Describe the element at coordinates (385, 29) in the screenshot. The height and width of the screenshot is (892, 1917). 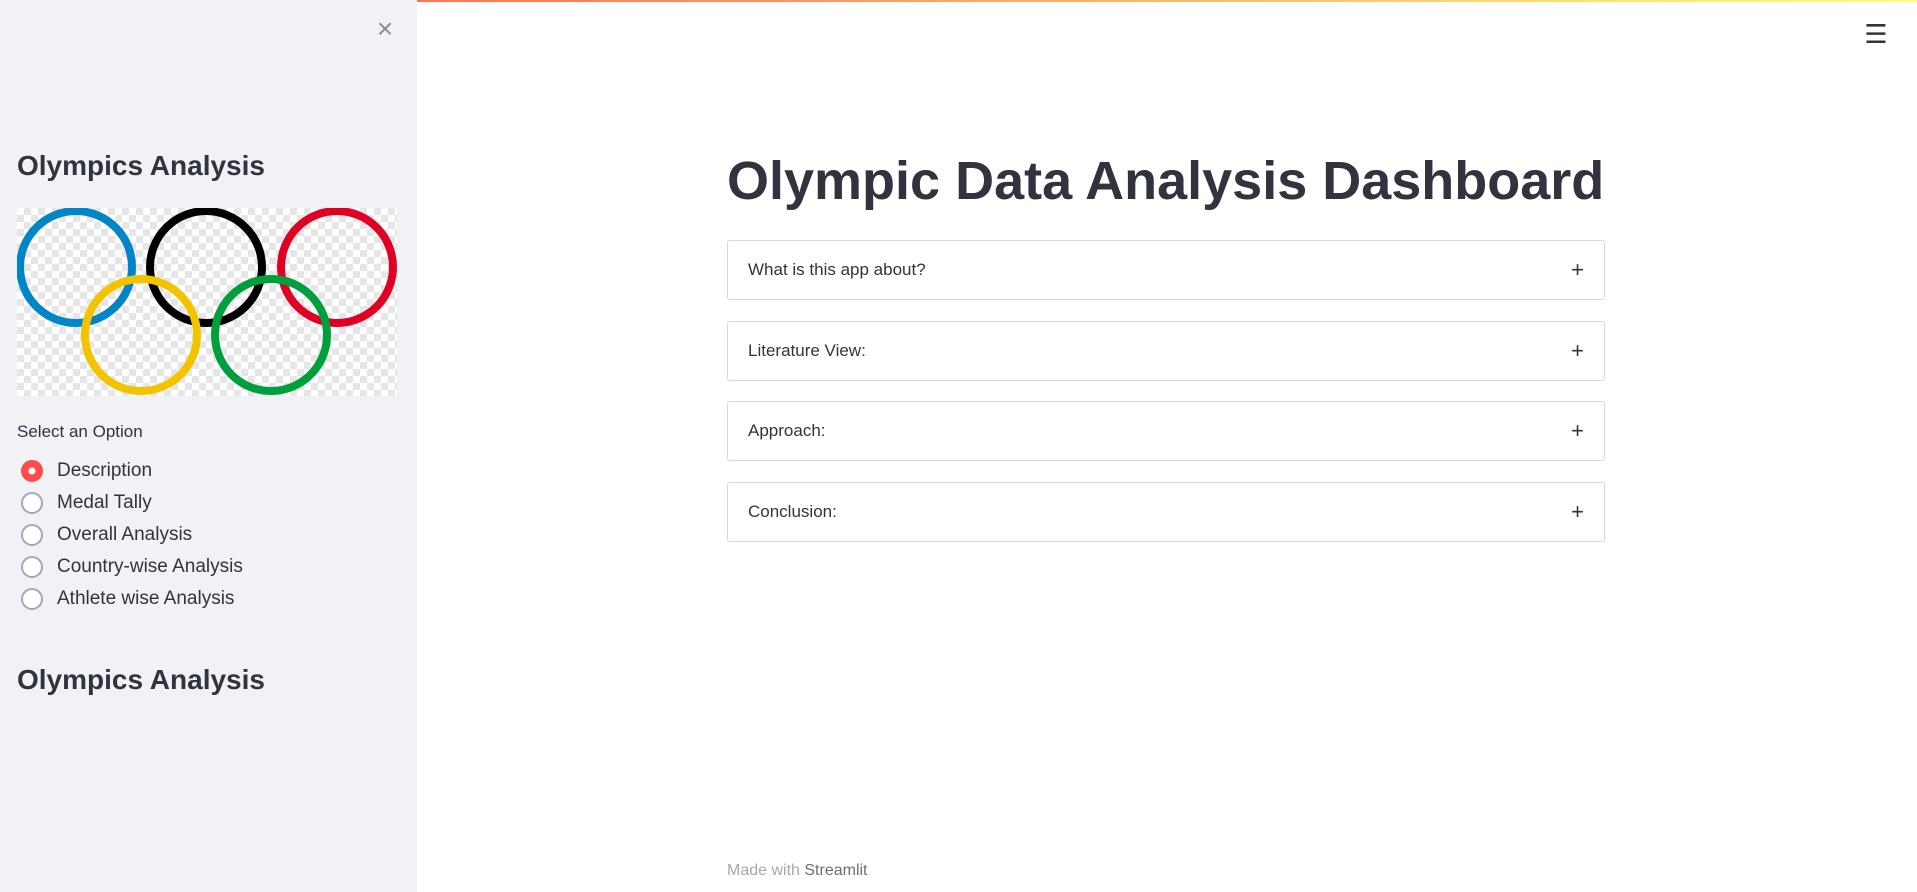
I see `close-sidebar-icon: ×` at that location.